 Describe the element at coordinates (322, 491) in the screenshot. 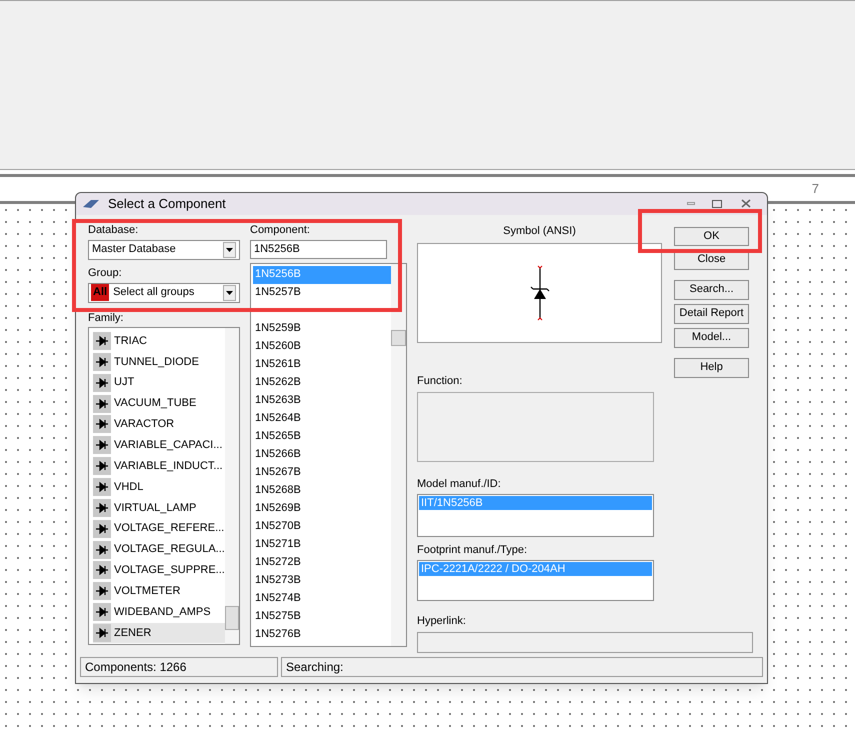

I see `component-item: 1N5268B` at that location.